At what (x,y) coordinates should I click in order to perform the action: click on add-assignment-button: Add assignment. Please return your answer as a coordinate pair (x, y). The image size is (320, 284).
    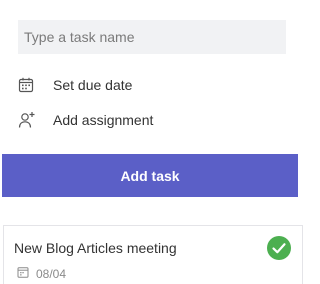
    Looking at the image, I should click on (85, 120).